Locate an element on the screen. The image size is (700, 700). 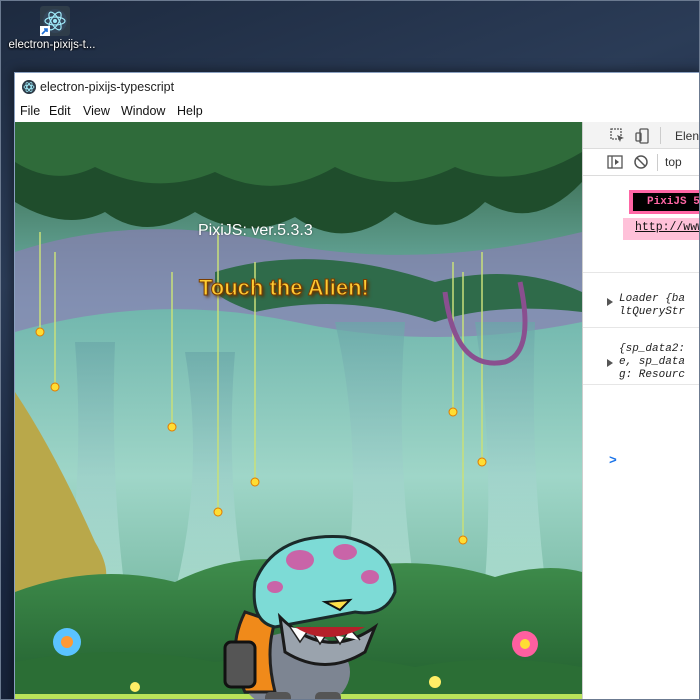
log-data-line2: e, sp_data is located at coordinates (652, 362).